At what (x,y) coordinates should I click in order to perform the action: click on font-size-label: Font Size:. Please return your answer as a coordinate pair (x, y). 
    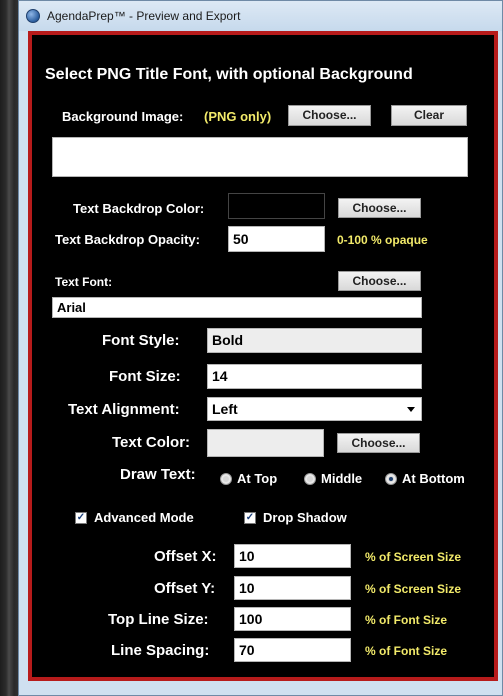
    Looking at the image, I should click on (145, 376).